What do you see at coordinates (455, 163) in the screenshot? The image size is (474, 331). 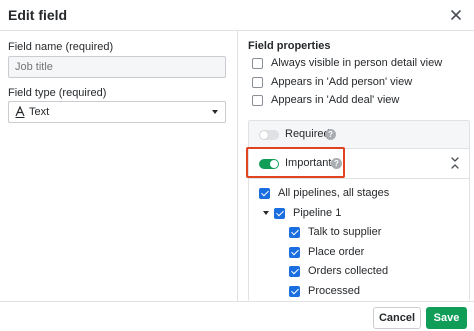 I see `collapse-icon` at bounding box center [455, 163].